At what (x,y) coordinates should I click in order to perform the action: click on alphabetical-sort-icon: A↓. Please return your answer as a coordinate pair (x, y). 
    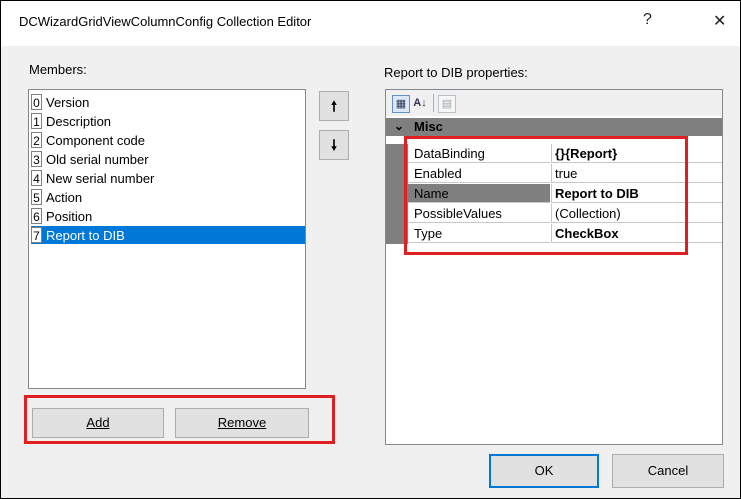
    Looking at the image, I should click on (420, 103).